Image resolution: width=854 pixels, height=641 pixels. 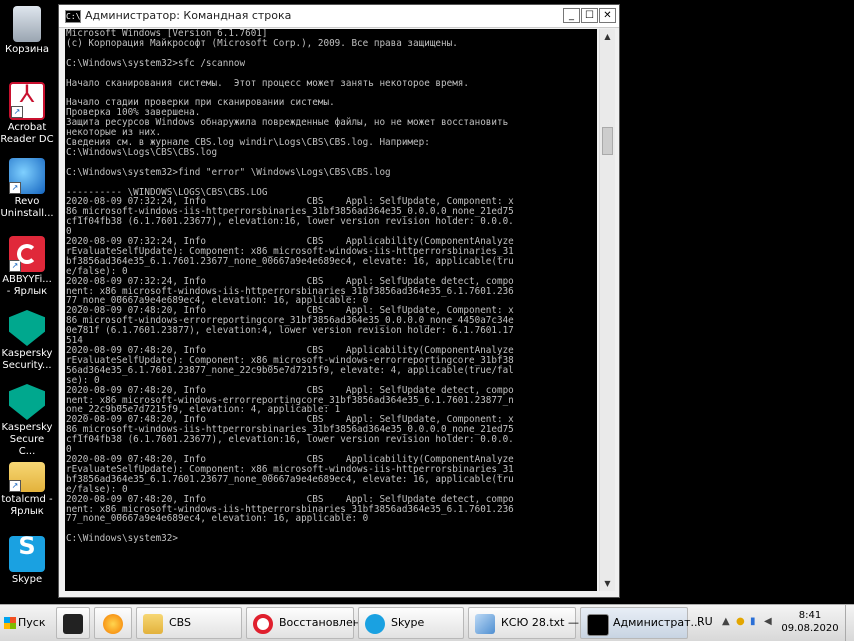 What do you see at coordinates (741, 622) in the screenshot?
I see `tray-app-icon: ●` at bounding box center [741, 622].